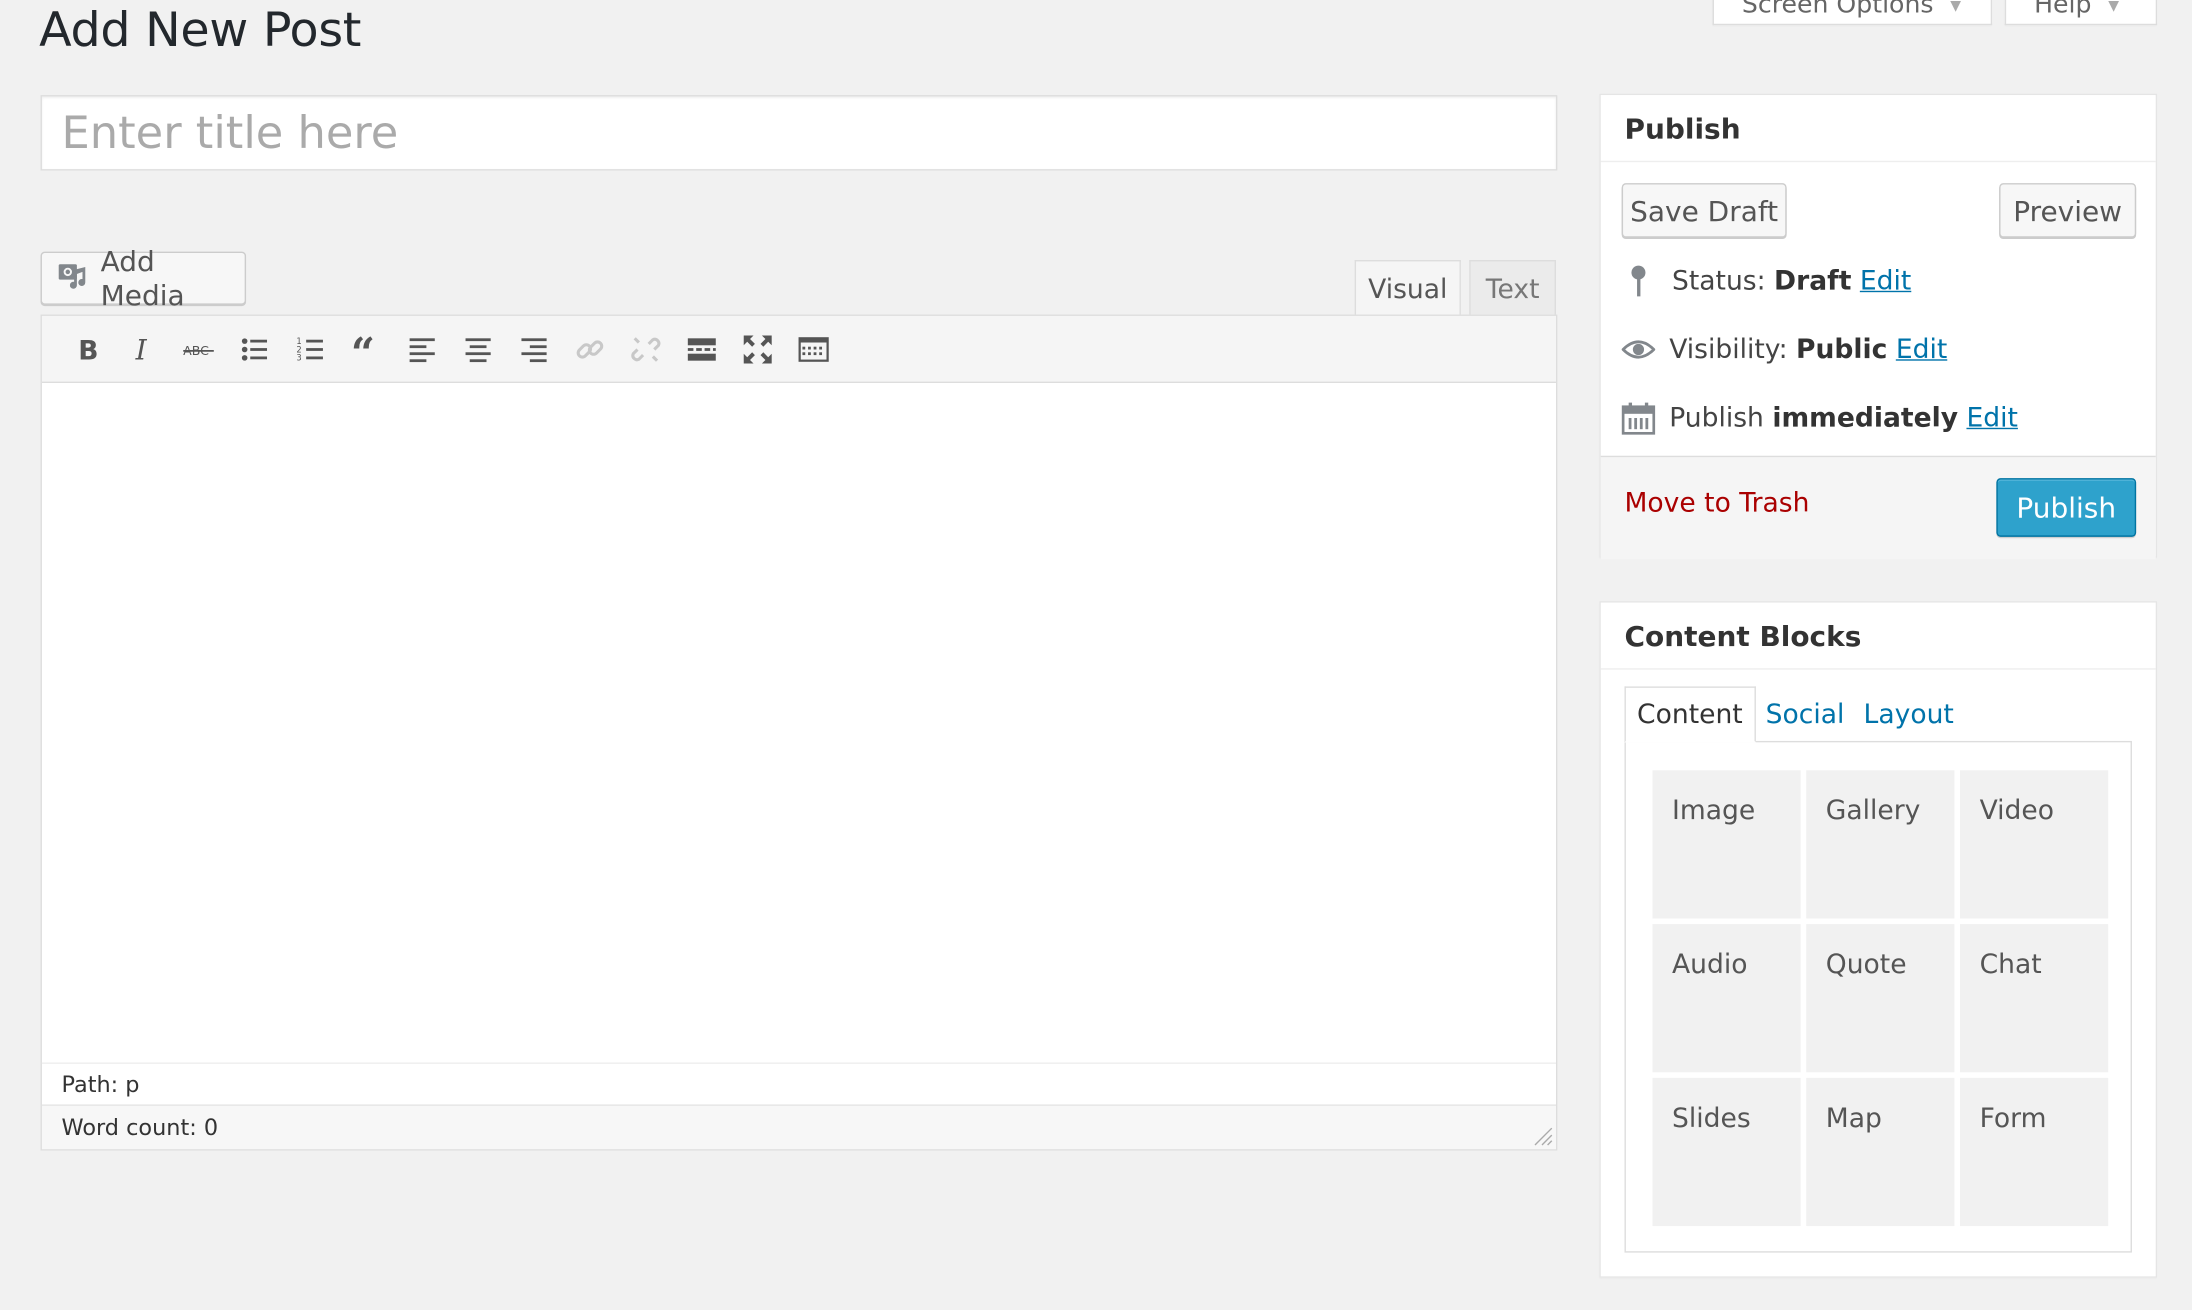  I want to click on block-form: Form, so click(2034, 1152).